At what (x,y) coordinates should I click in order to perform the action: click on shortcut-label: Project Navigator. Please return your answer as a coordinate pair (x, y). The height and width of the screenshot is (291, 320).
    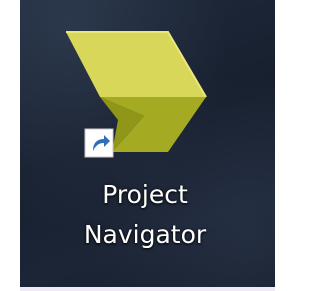
    Looking at the image, I should click on (145, 215).